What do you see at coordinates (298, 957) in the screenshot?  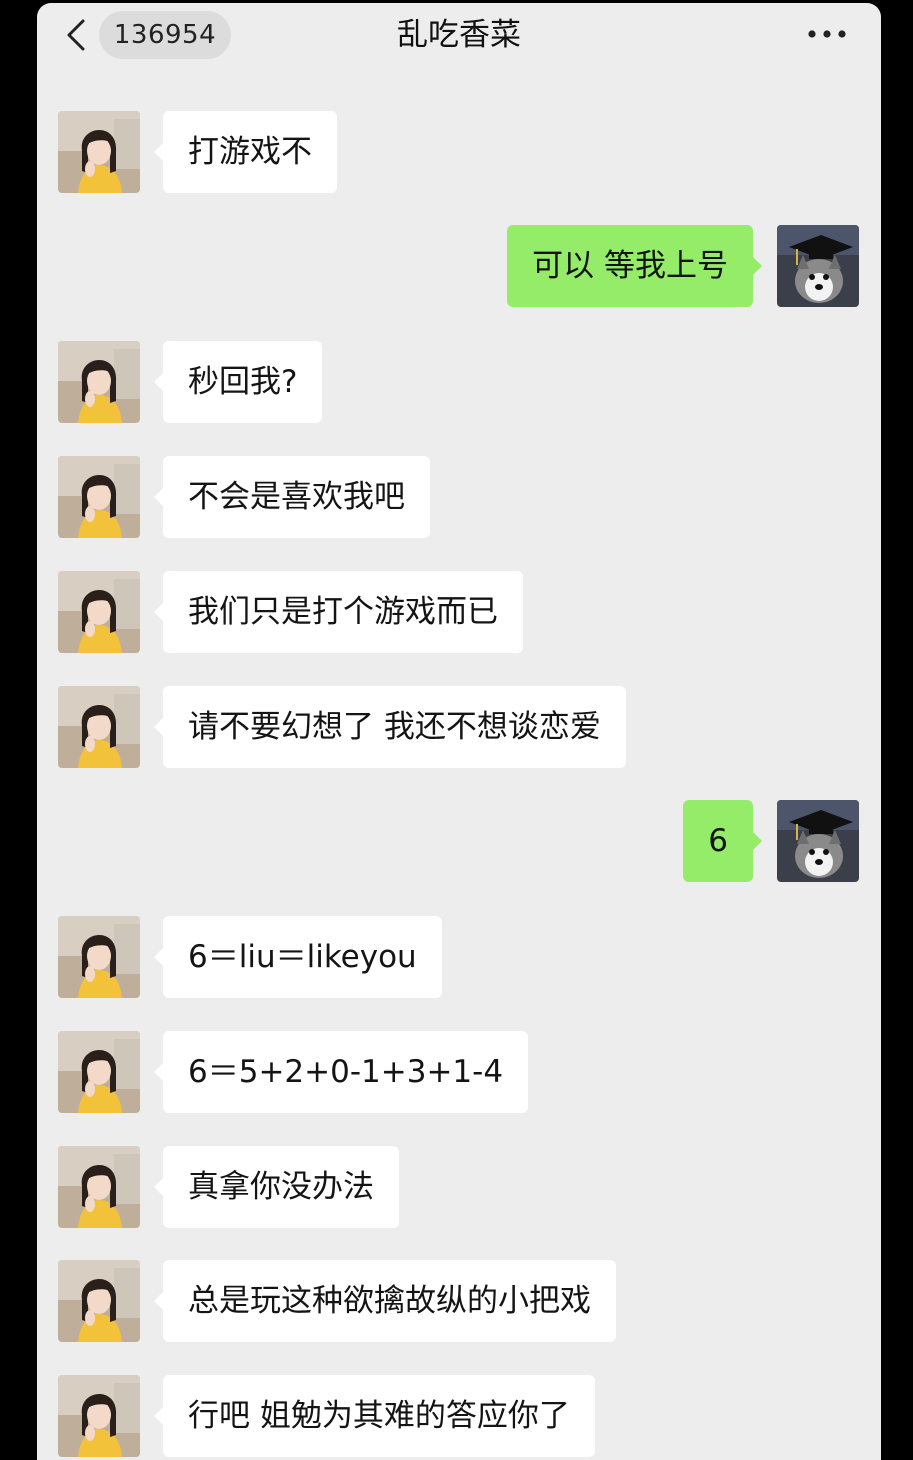 I see `message-bubble-received: 6＝liu＝likeyou` at bounding box center [298, 957].